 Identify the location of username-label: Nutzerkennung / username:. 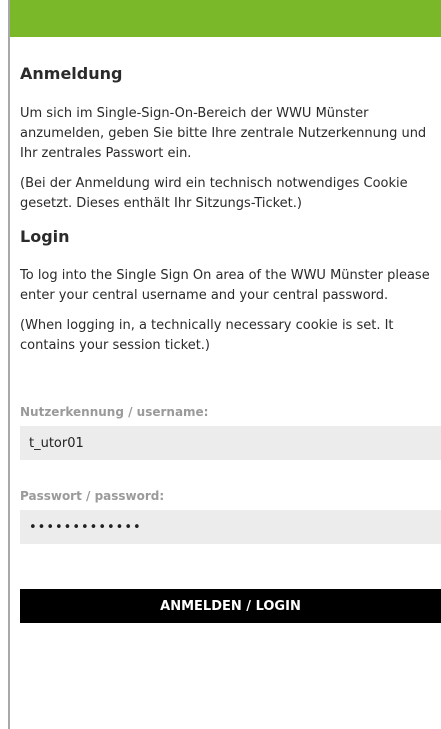
(114, 412).